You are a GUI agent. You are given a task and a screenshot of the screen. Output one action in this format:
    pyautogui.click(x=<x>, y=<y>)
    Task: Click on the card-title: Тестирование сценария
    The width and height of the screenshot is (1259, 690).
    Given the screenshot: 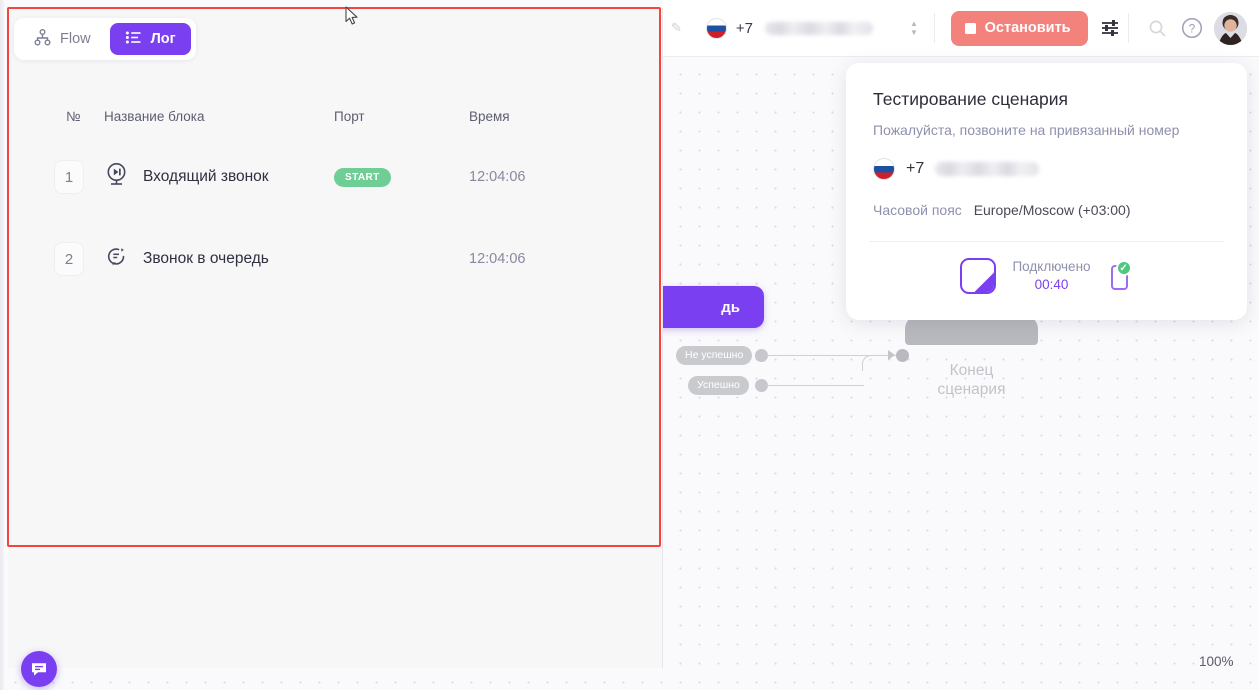 What is the action you would take?
    pyautogui.click(x=971, y=99)
    